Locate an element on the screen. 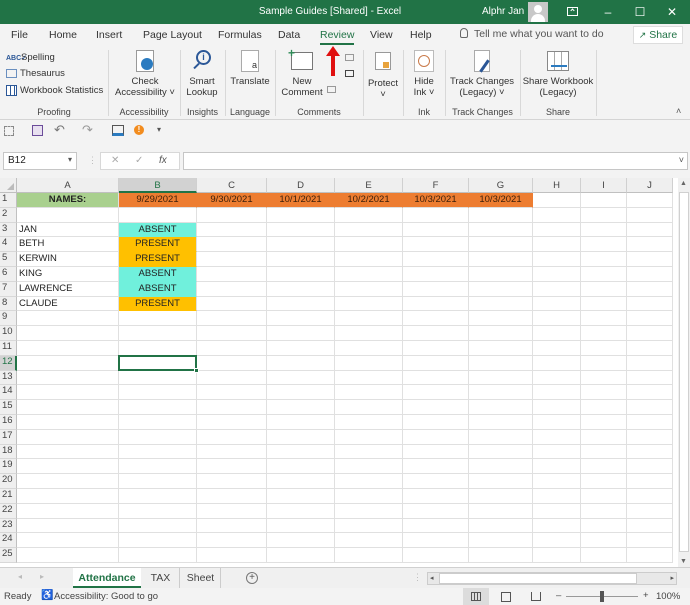 This screenshot has width=690, height=605. zoom-slider-thumb is located at coordinates (602, 596).